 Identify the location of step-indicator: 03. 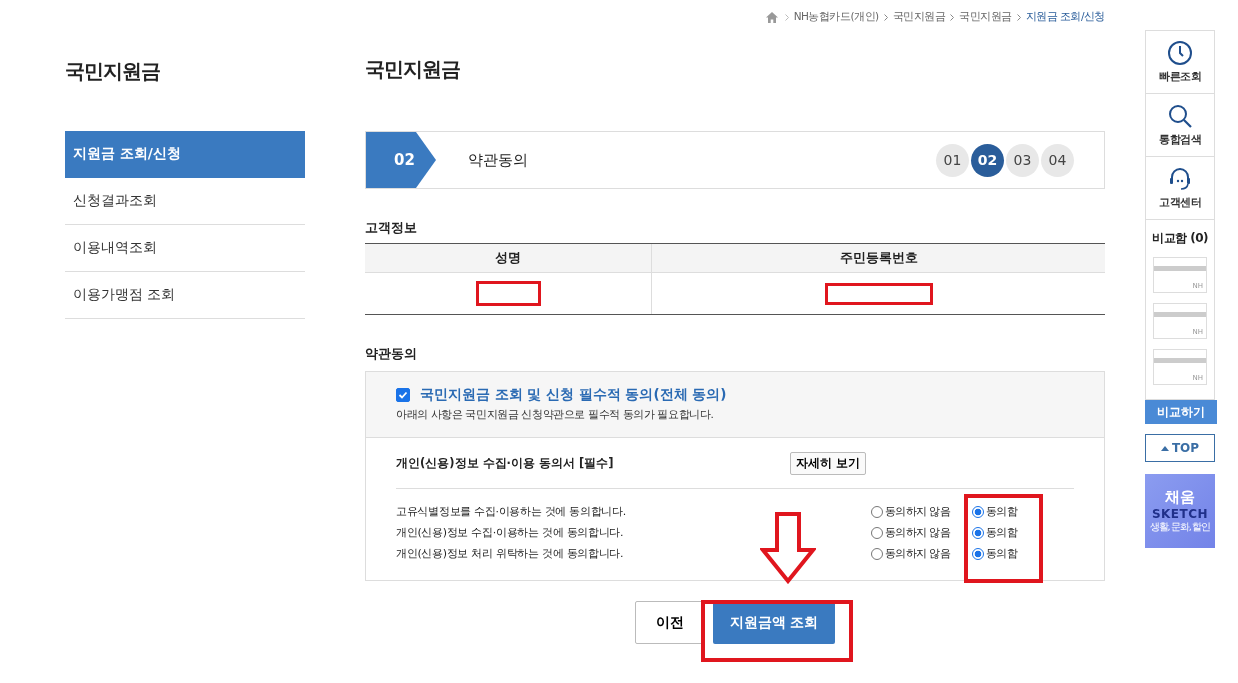
(1022, 160).